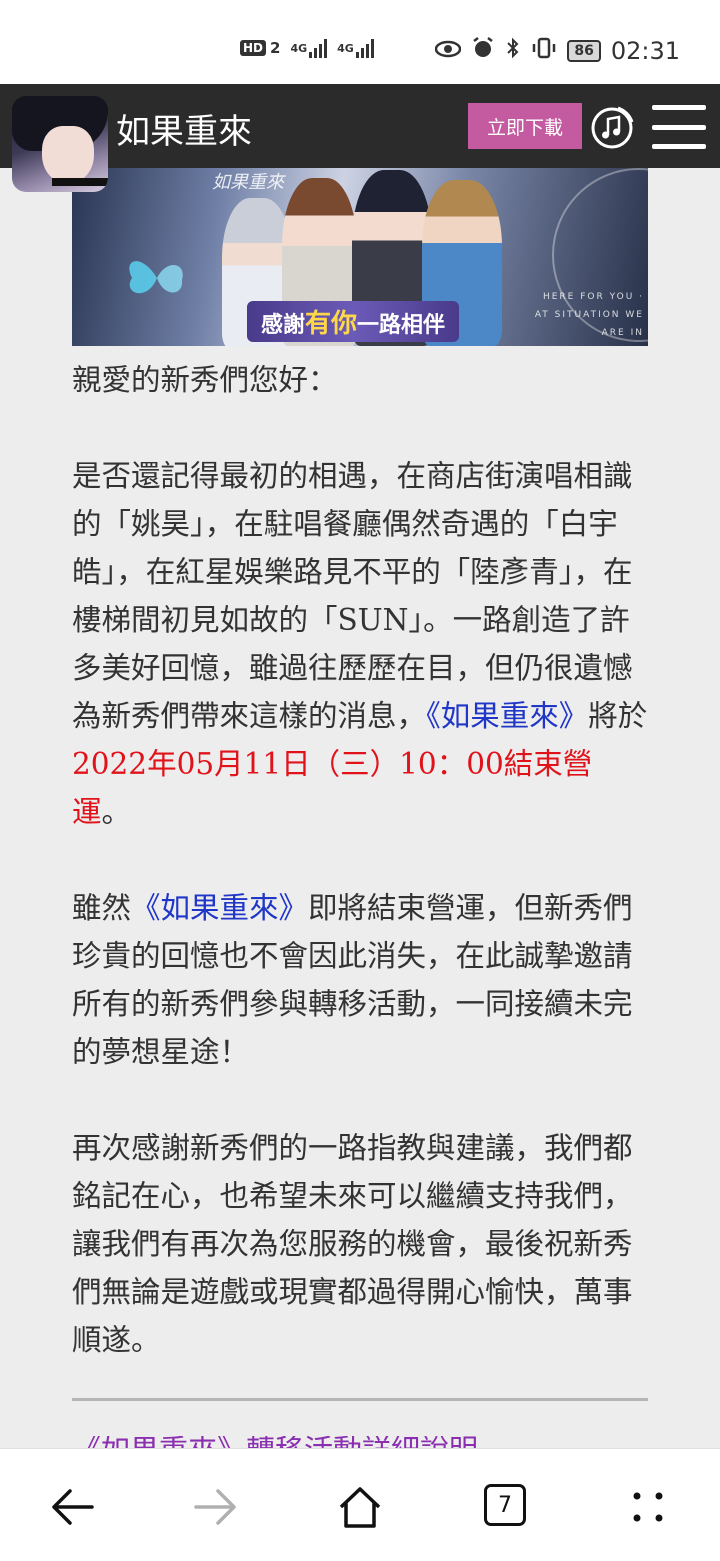 Image resolution: width=720 pixels, height=1561 pixels. I want to click on butterfly-icon, so click(156, 277).